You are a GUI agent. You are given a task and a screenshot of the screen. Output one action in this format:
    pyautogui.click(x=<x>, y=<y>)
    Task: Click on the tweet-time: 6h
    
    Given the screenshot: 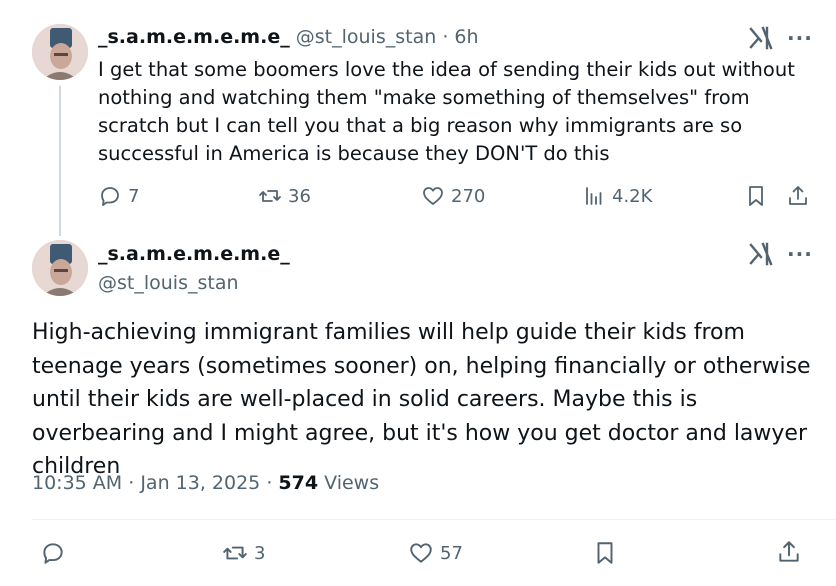 What is the action you would take?
    pyautogui.click(x=466, y=37)
    